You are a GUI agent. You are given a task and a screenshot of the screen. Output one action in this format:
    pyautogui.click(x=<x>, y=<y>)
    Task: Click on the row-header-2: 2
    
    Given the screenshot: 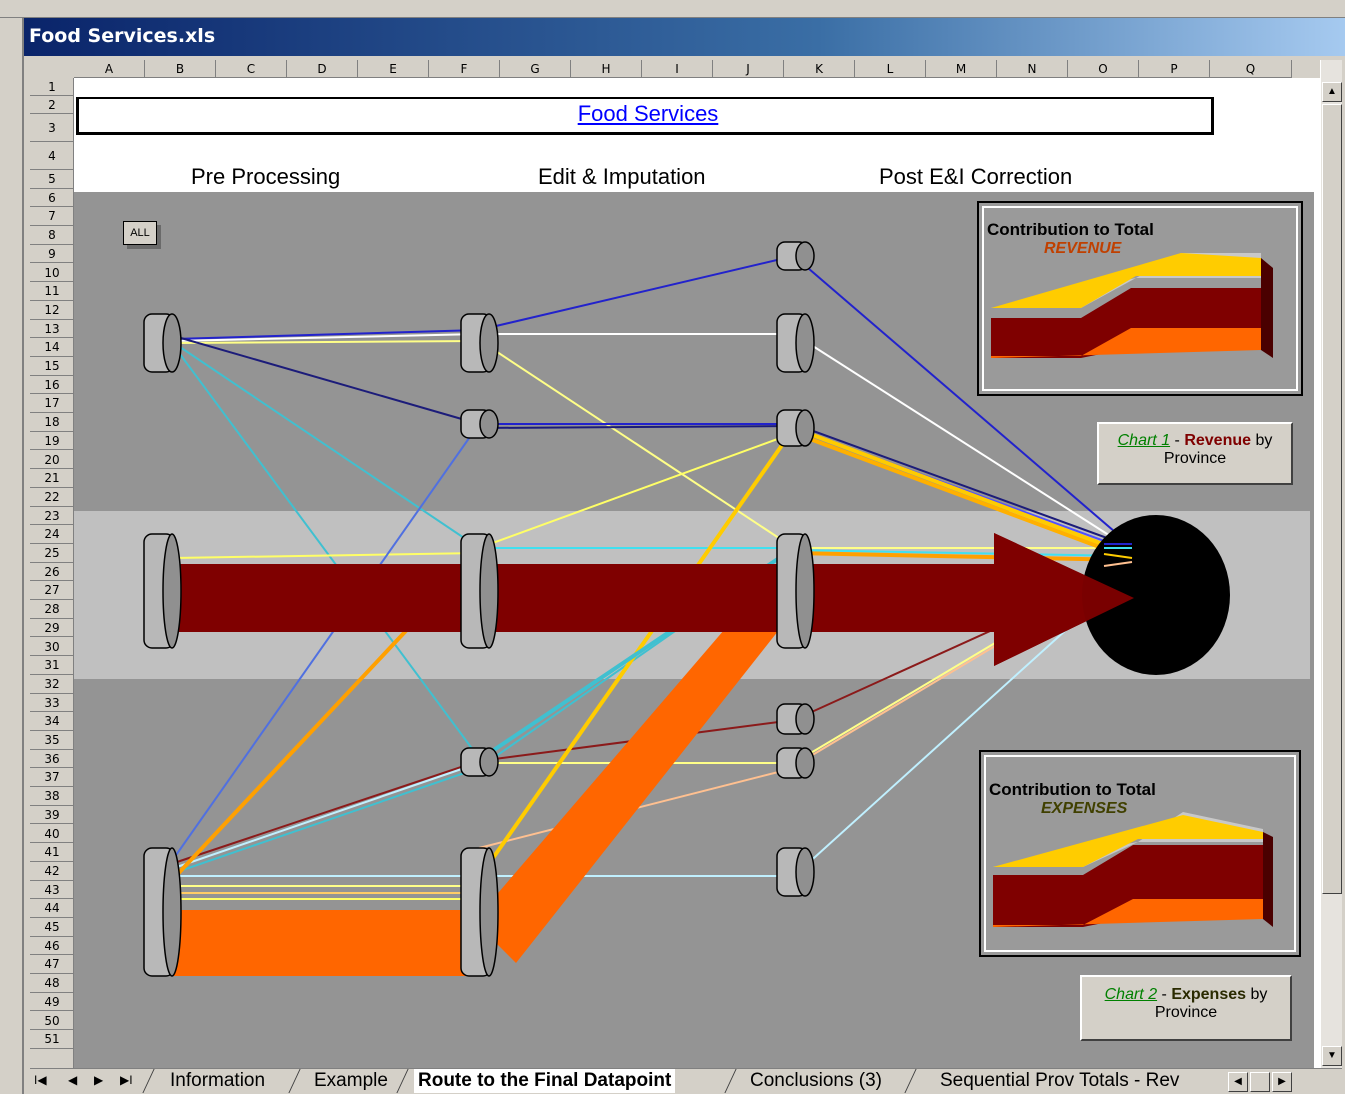 What is the action you would take?
    pyautogui.click(x=51, y=105)
    